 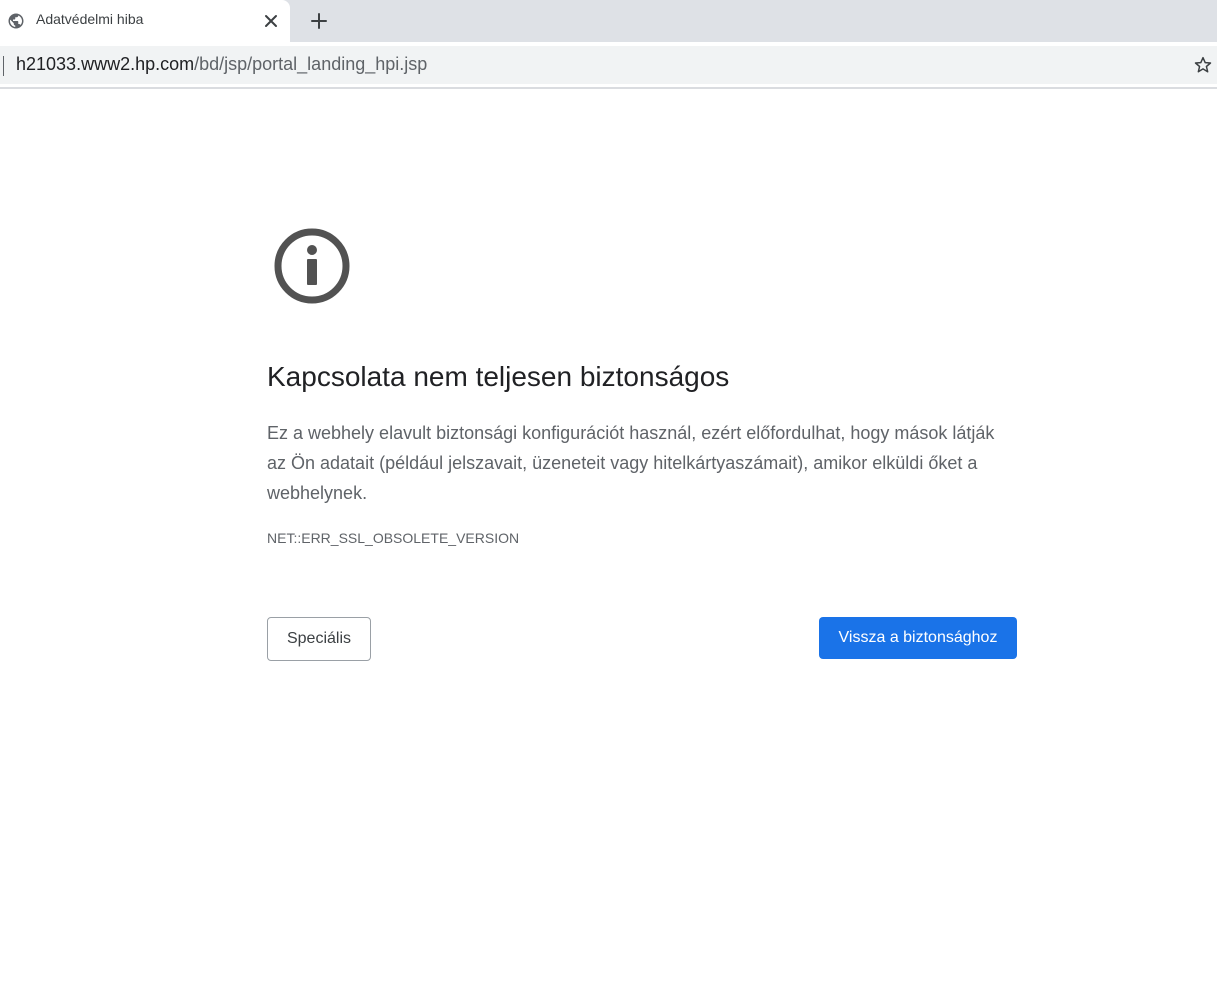 What do you see at coordinates (319, 21) in the screenshot?
I see `plus-icon` at bounding box center [319, 21].